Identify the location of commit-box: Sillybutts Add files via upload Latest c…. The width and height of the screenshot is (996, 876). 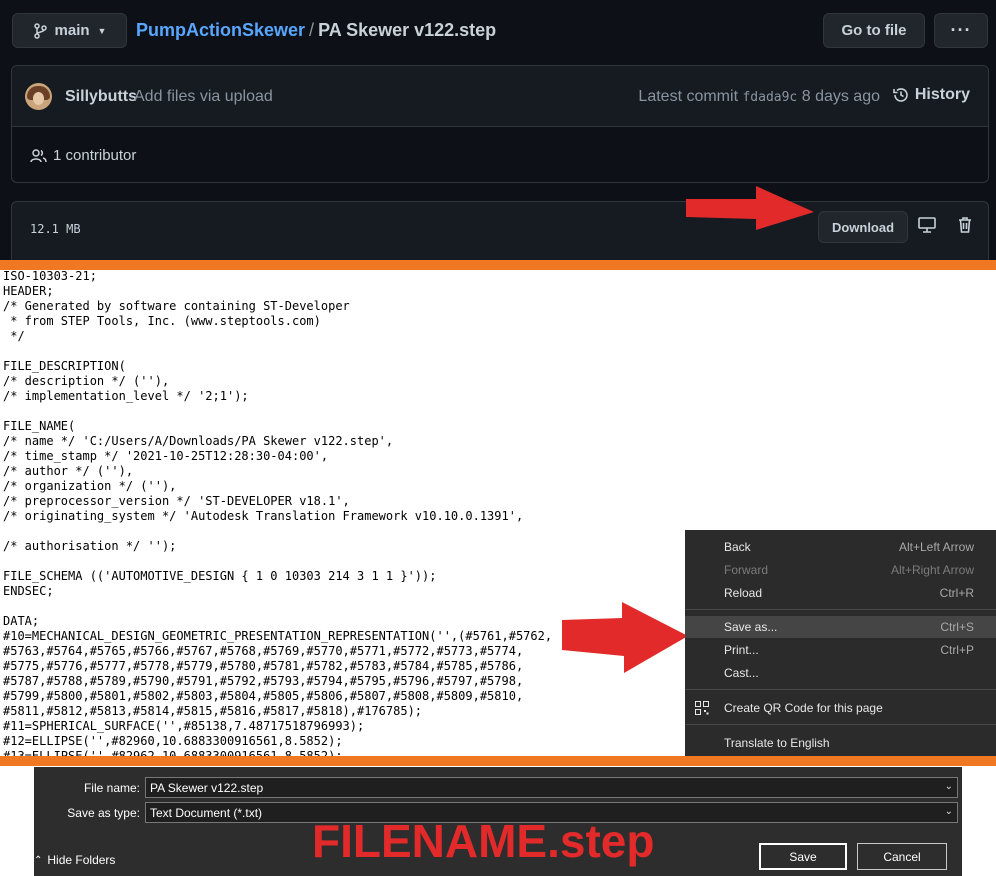
(500, 124).